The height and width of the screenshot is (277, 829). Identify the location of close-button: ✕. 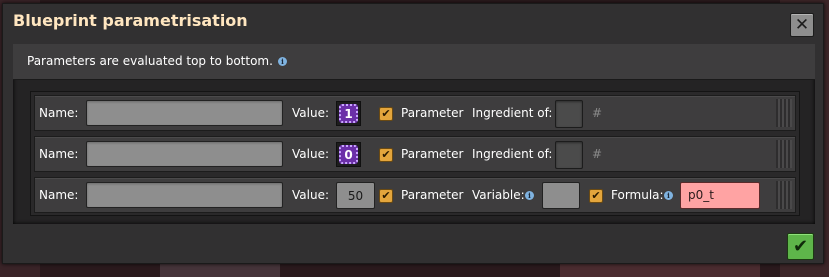
(802, 25).